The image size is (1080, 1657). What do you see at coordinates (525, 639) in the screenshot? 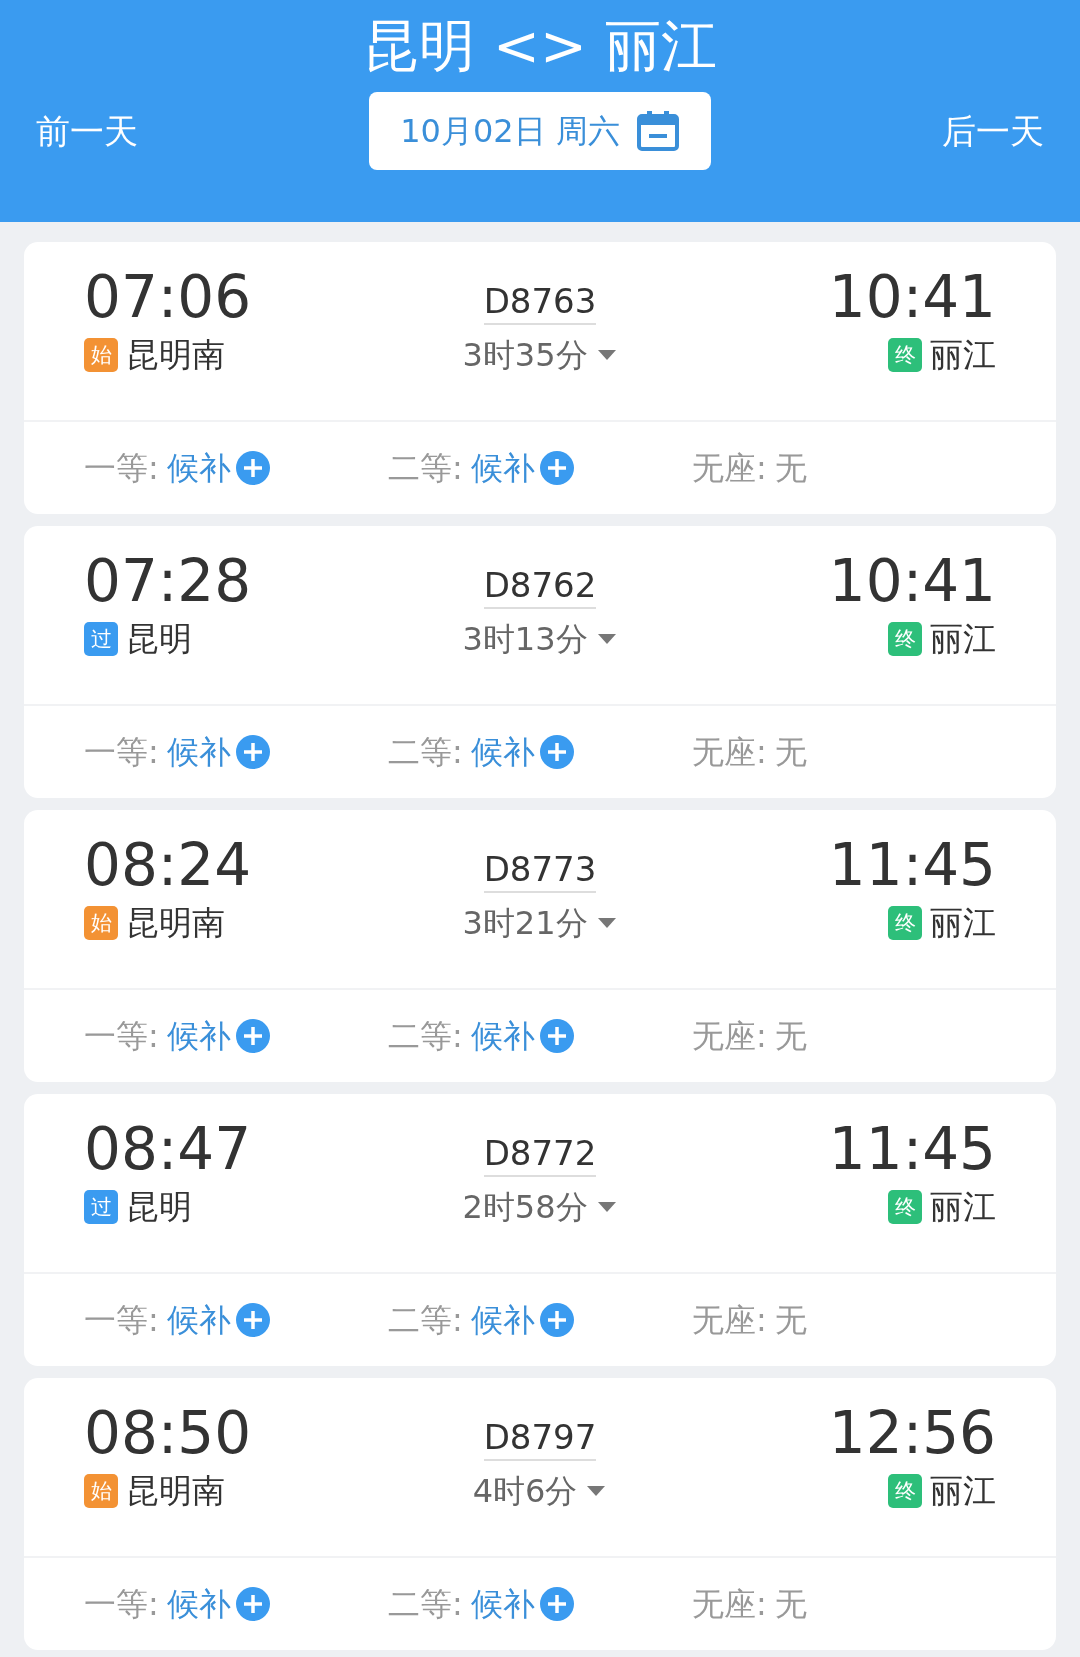
I see `travel-duration: 3时13分` at bounding box center [525, 639].